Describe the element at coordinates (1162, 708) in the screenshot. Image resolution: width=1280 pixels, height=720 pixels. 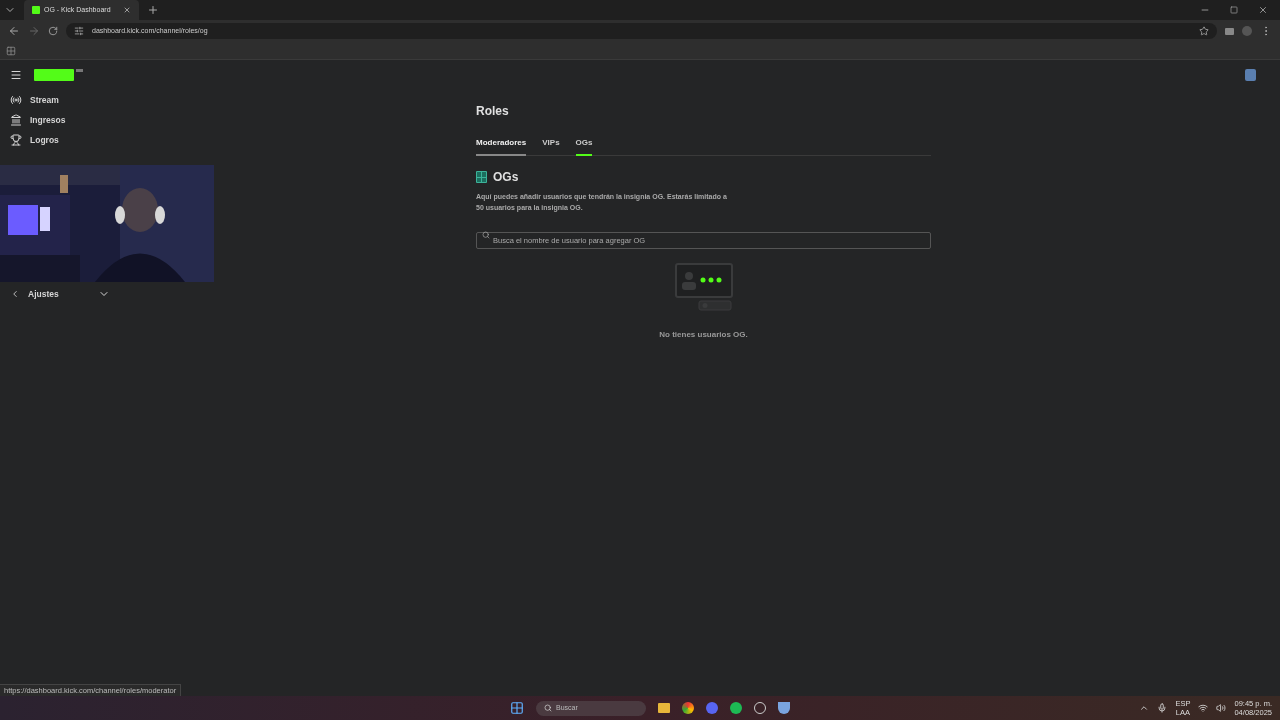
I see `microphone-icon` at that location.